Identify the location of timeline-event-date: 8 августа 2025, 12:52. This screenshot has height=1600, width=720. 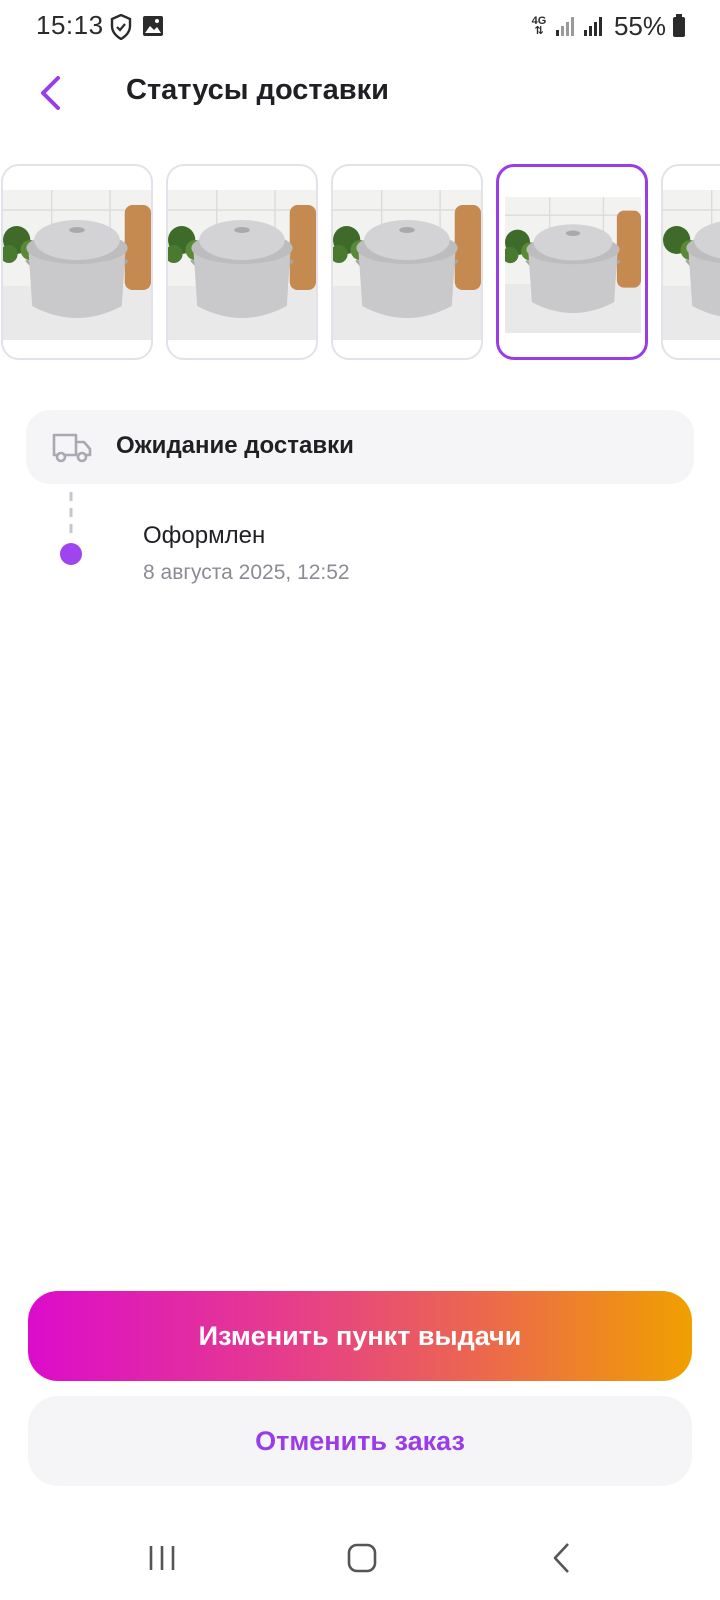
(246, 572).